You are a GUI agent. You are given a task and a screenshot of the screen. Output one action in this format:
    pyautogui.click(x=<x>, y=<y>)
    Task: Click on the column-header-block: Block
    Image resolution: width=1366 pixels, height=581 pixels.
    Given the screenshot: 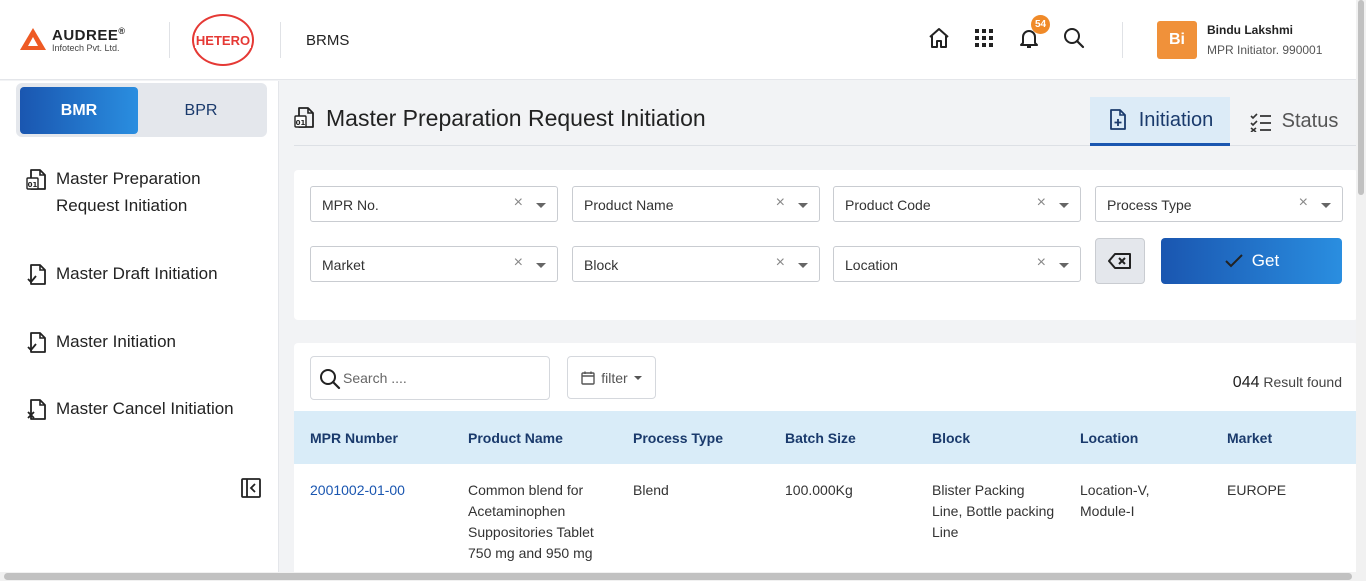 What is the action you would take?
    pyautogui.click(x=951, y=438)
    